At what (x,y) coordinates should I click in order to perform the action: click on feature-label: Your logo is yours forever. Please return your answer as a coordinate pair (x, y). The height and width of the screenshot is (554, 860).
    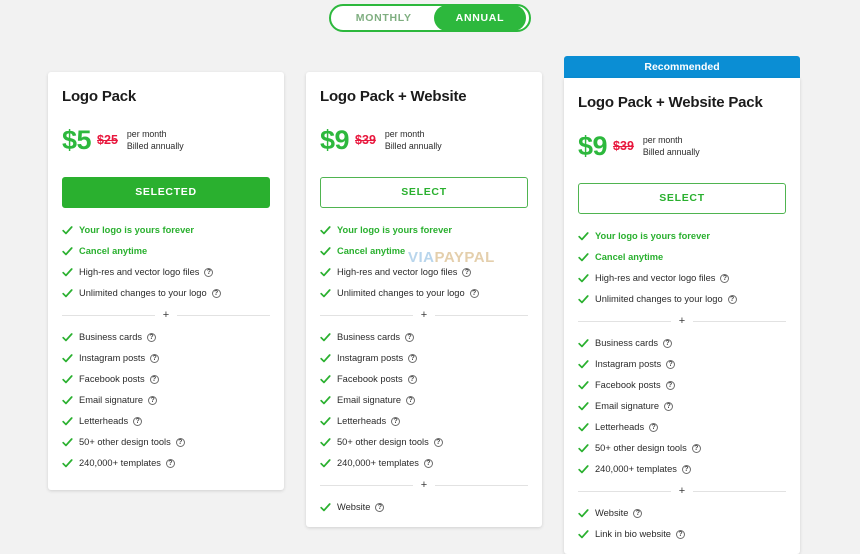
    Looking at the image, I should click on (653, 236).